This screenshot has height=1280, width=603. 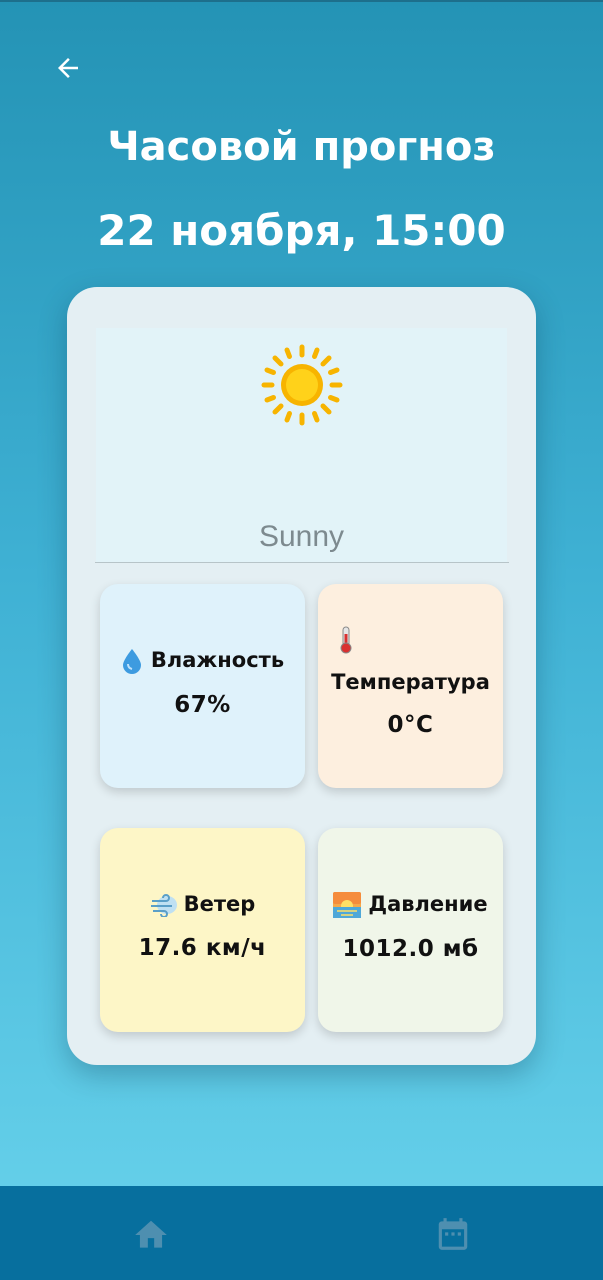 What do you see at coordinates (131, 661) in the screenshot?
I see `droplet-icon` at bounding box center [131, 661].